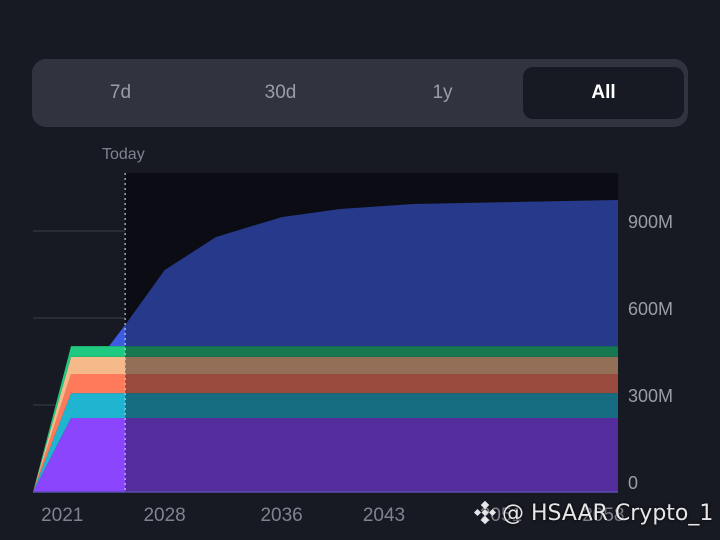  Describe the element at coordinates (485, 512) in the screenshot. I see `binance-logo-icon` at that location.